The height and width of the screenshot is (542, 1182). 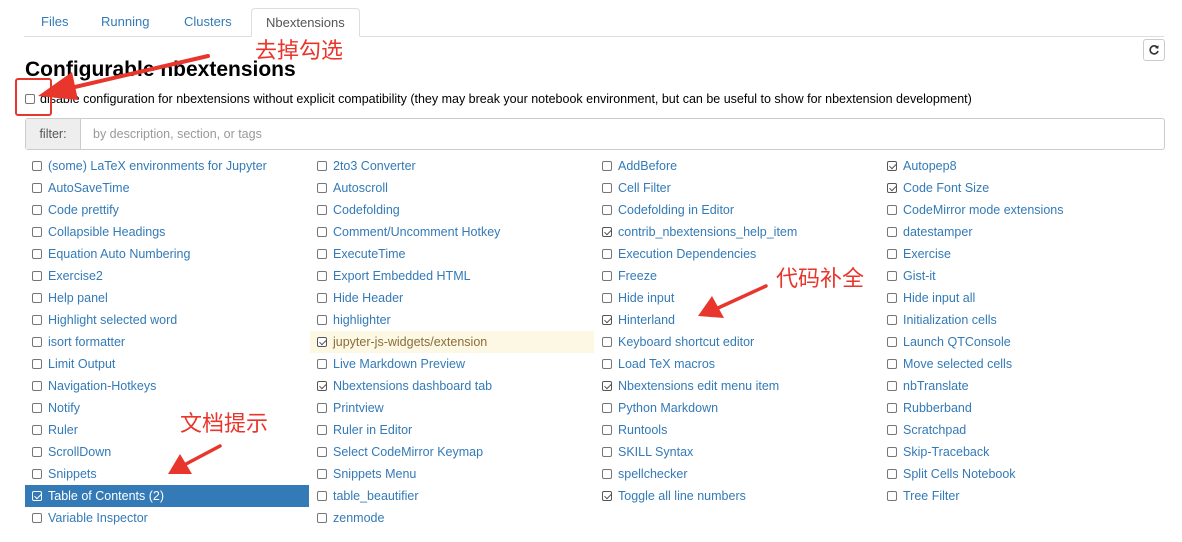 What do you see at coordinates (124, 77) in the screenshot?
I see `annotation-arrow-uncheck` at bounding box center [124, 77].